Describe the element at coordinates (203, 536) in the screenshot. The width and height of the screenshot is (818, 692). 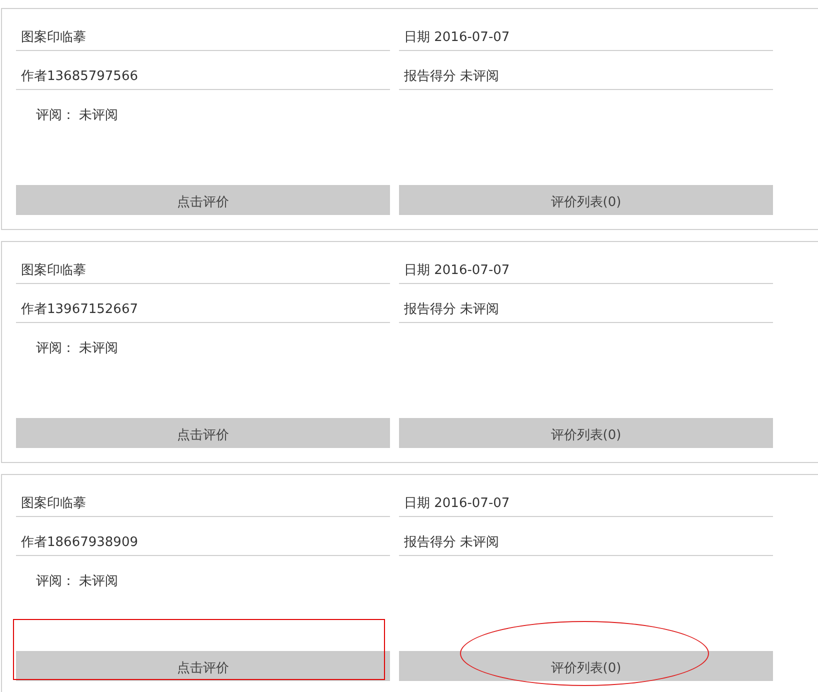
I see `author-text: 作者18667938909` at that location.